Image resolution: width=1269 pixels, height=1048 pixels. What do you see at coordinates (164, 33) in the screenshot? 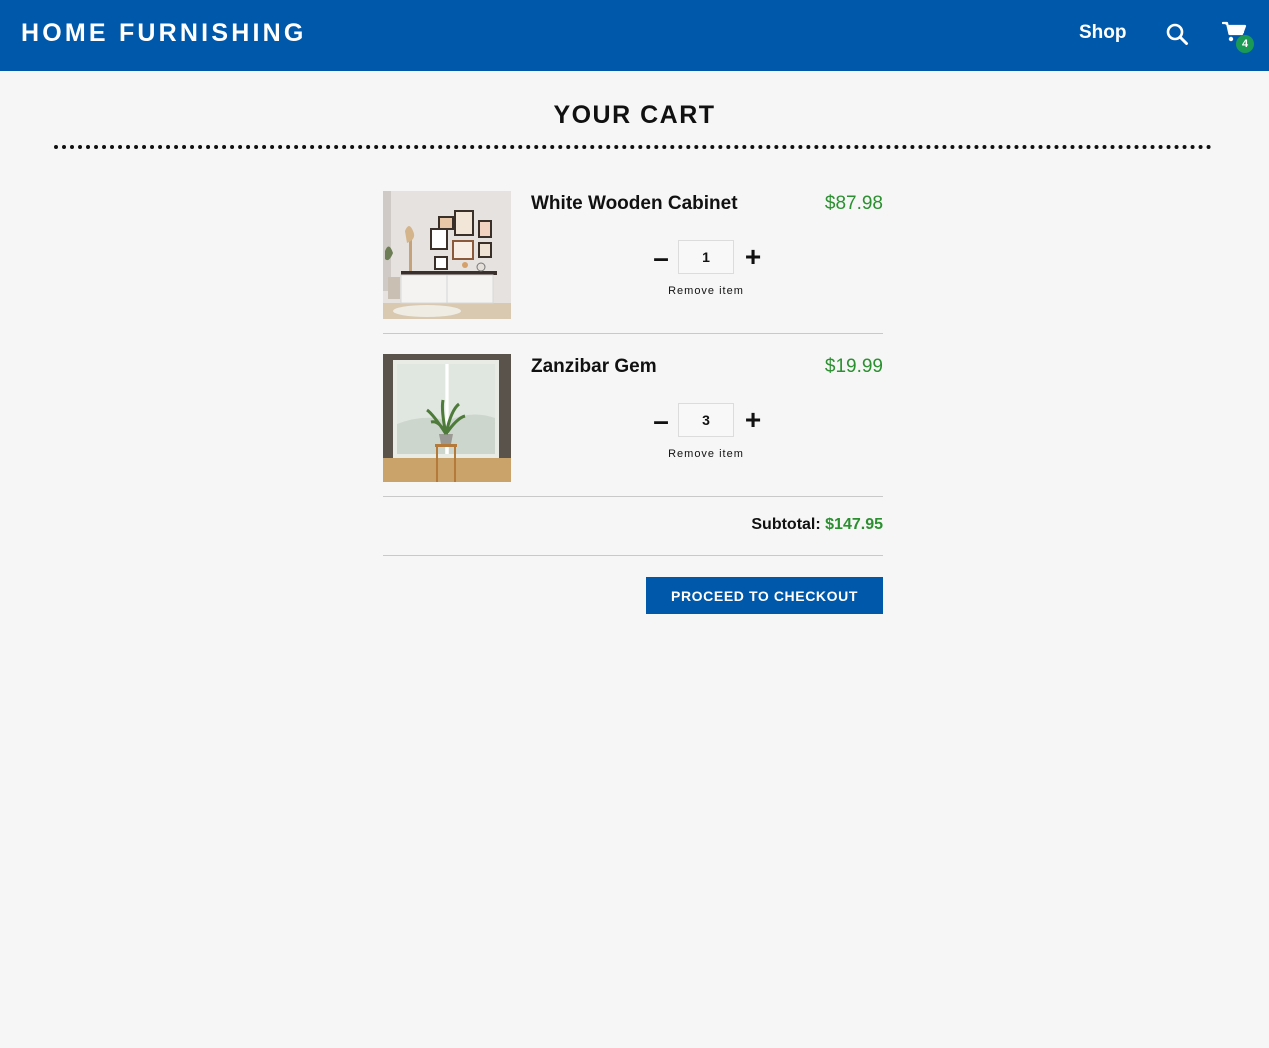
I see `brand-logo: HOME FURNISHING` at bounding box center [164, 33].